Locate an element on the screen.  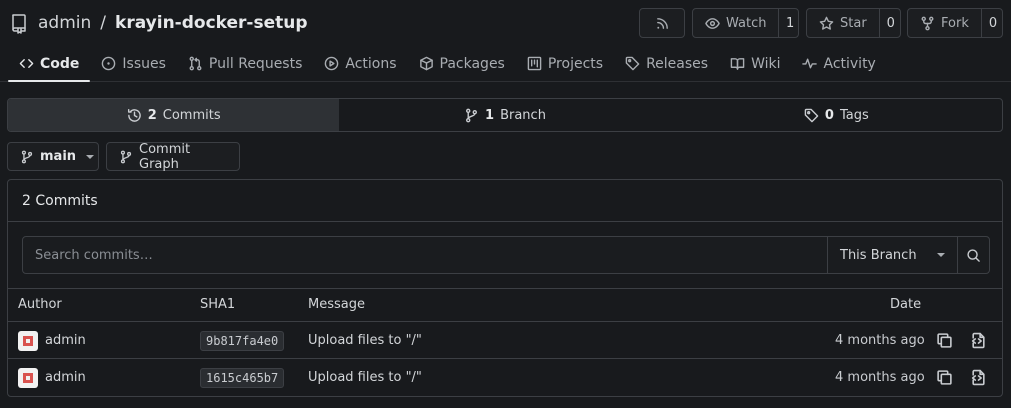
tab-releases-label: Releases is located at coordinates (677, 63).